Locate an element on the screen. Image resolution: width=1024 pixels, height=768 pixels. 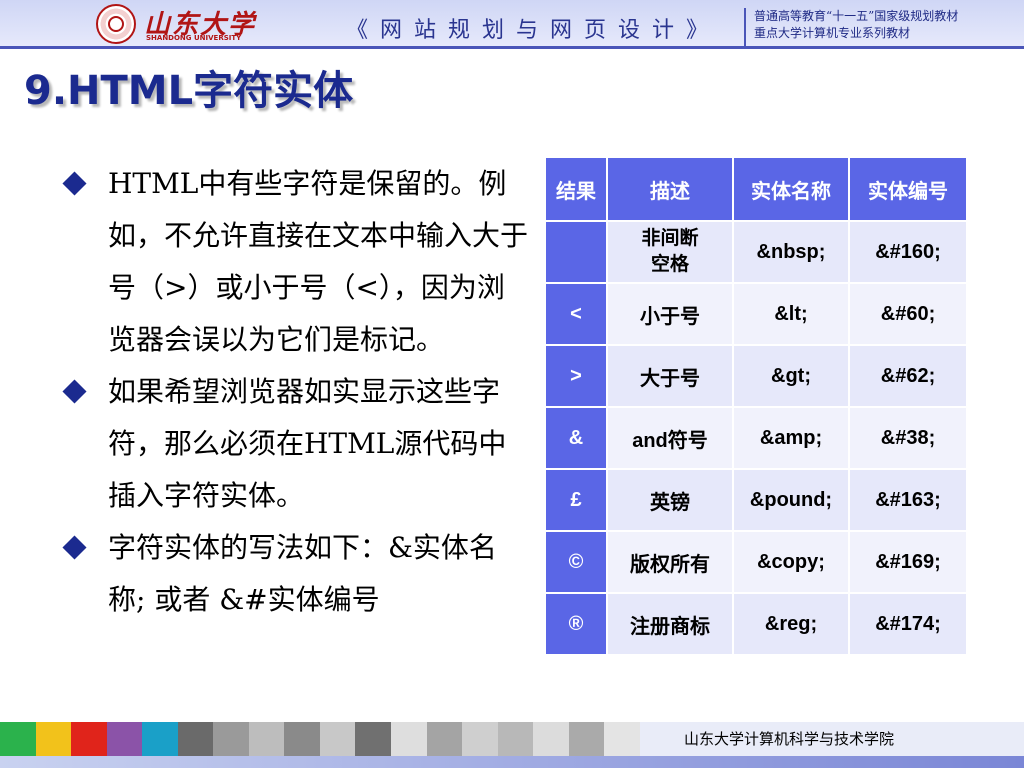
table-row: > 大于号 &gt; &#62; is located at coordinates (756, 376).